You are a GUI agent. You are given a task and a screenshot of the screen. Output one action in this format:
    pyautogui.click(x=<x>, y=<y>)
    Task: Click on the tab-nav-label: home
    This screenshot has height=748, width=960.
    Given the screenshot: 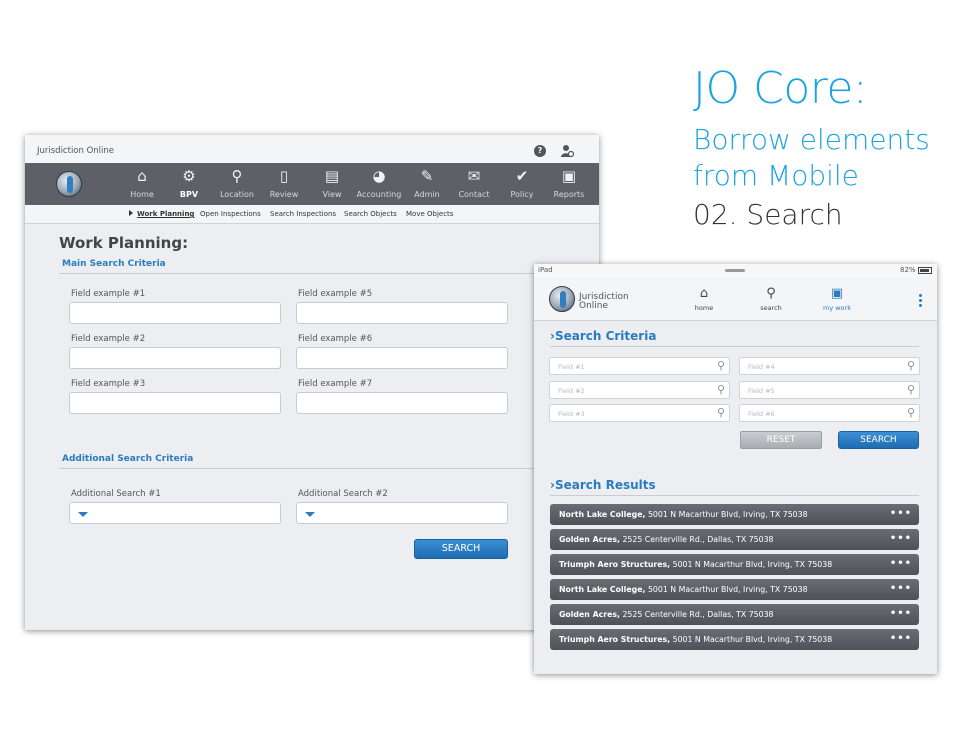 What is the action you would take?
    pyautogui.click(x=704, y=308)
    